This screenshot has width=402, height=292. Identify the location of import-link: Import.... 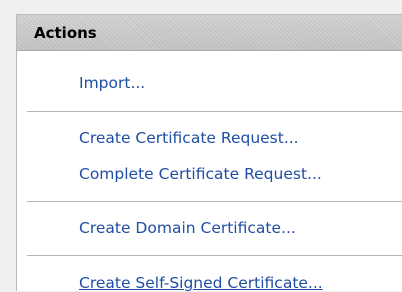
(112, 83).